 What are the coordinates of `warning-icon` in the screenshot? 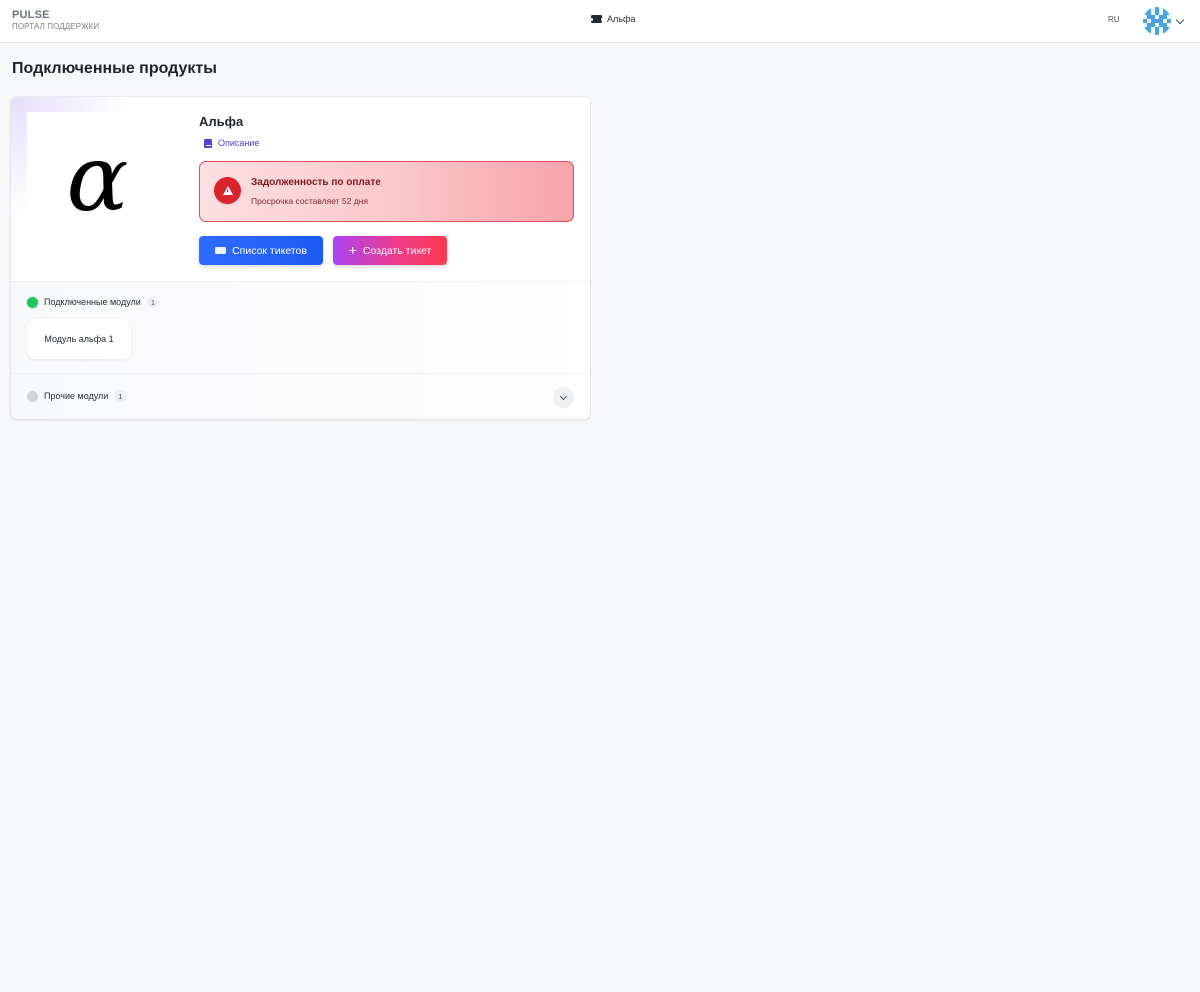 It's located at (227, 190).